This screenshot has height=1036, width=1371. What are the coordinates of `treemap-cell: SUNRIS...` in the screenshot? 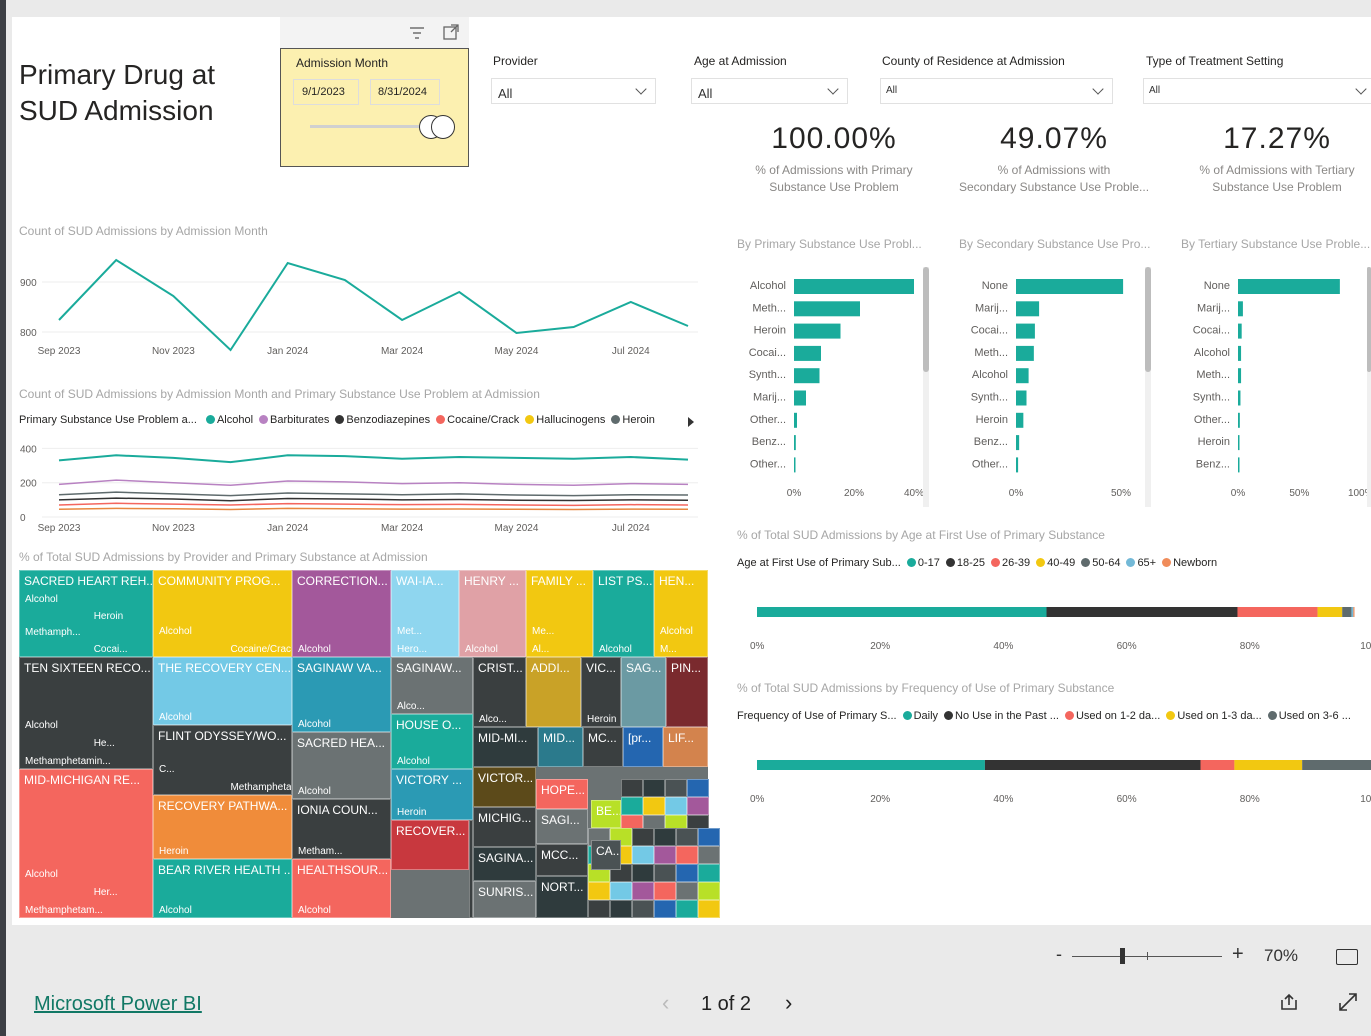 It's located at (504, 899).